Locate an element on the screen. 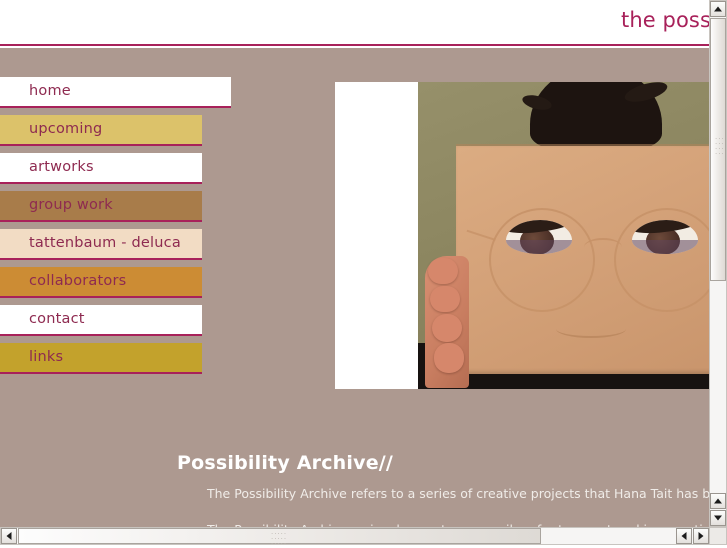 This screenshot has width=727, height=548. photo-eye-right is located at coordinates (665, 237).